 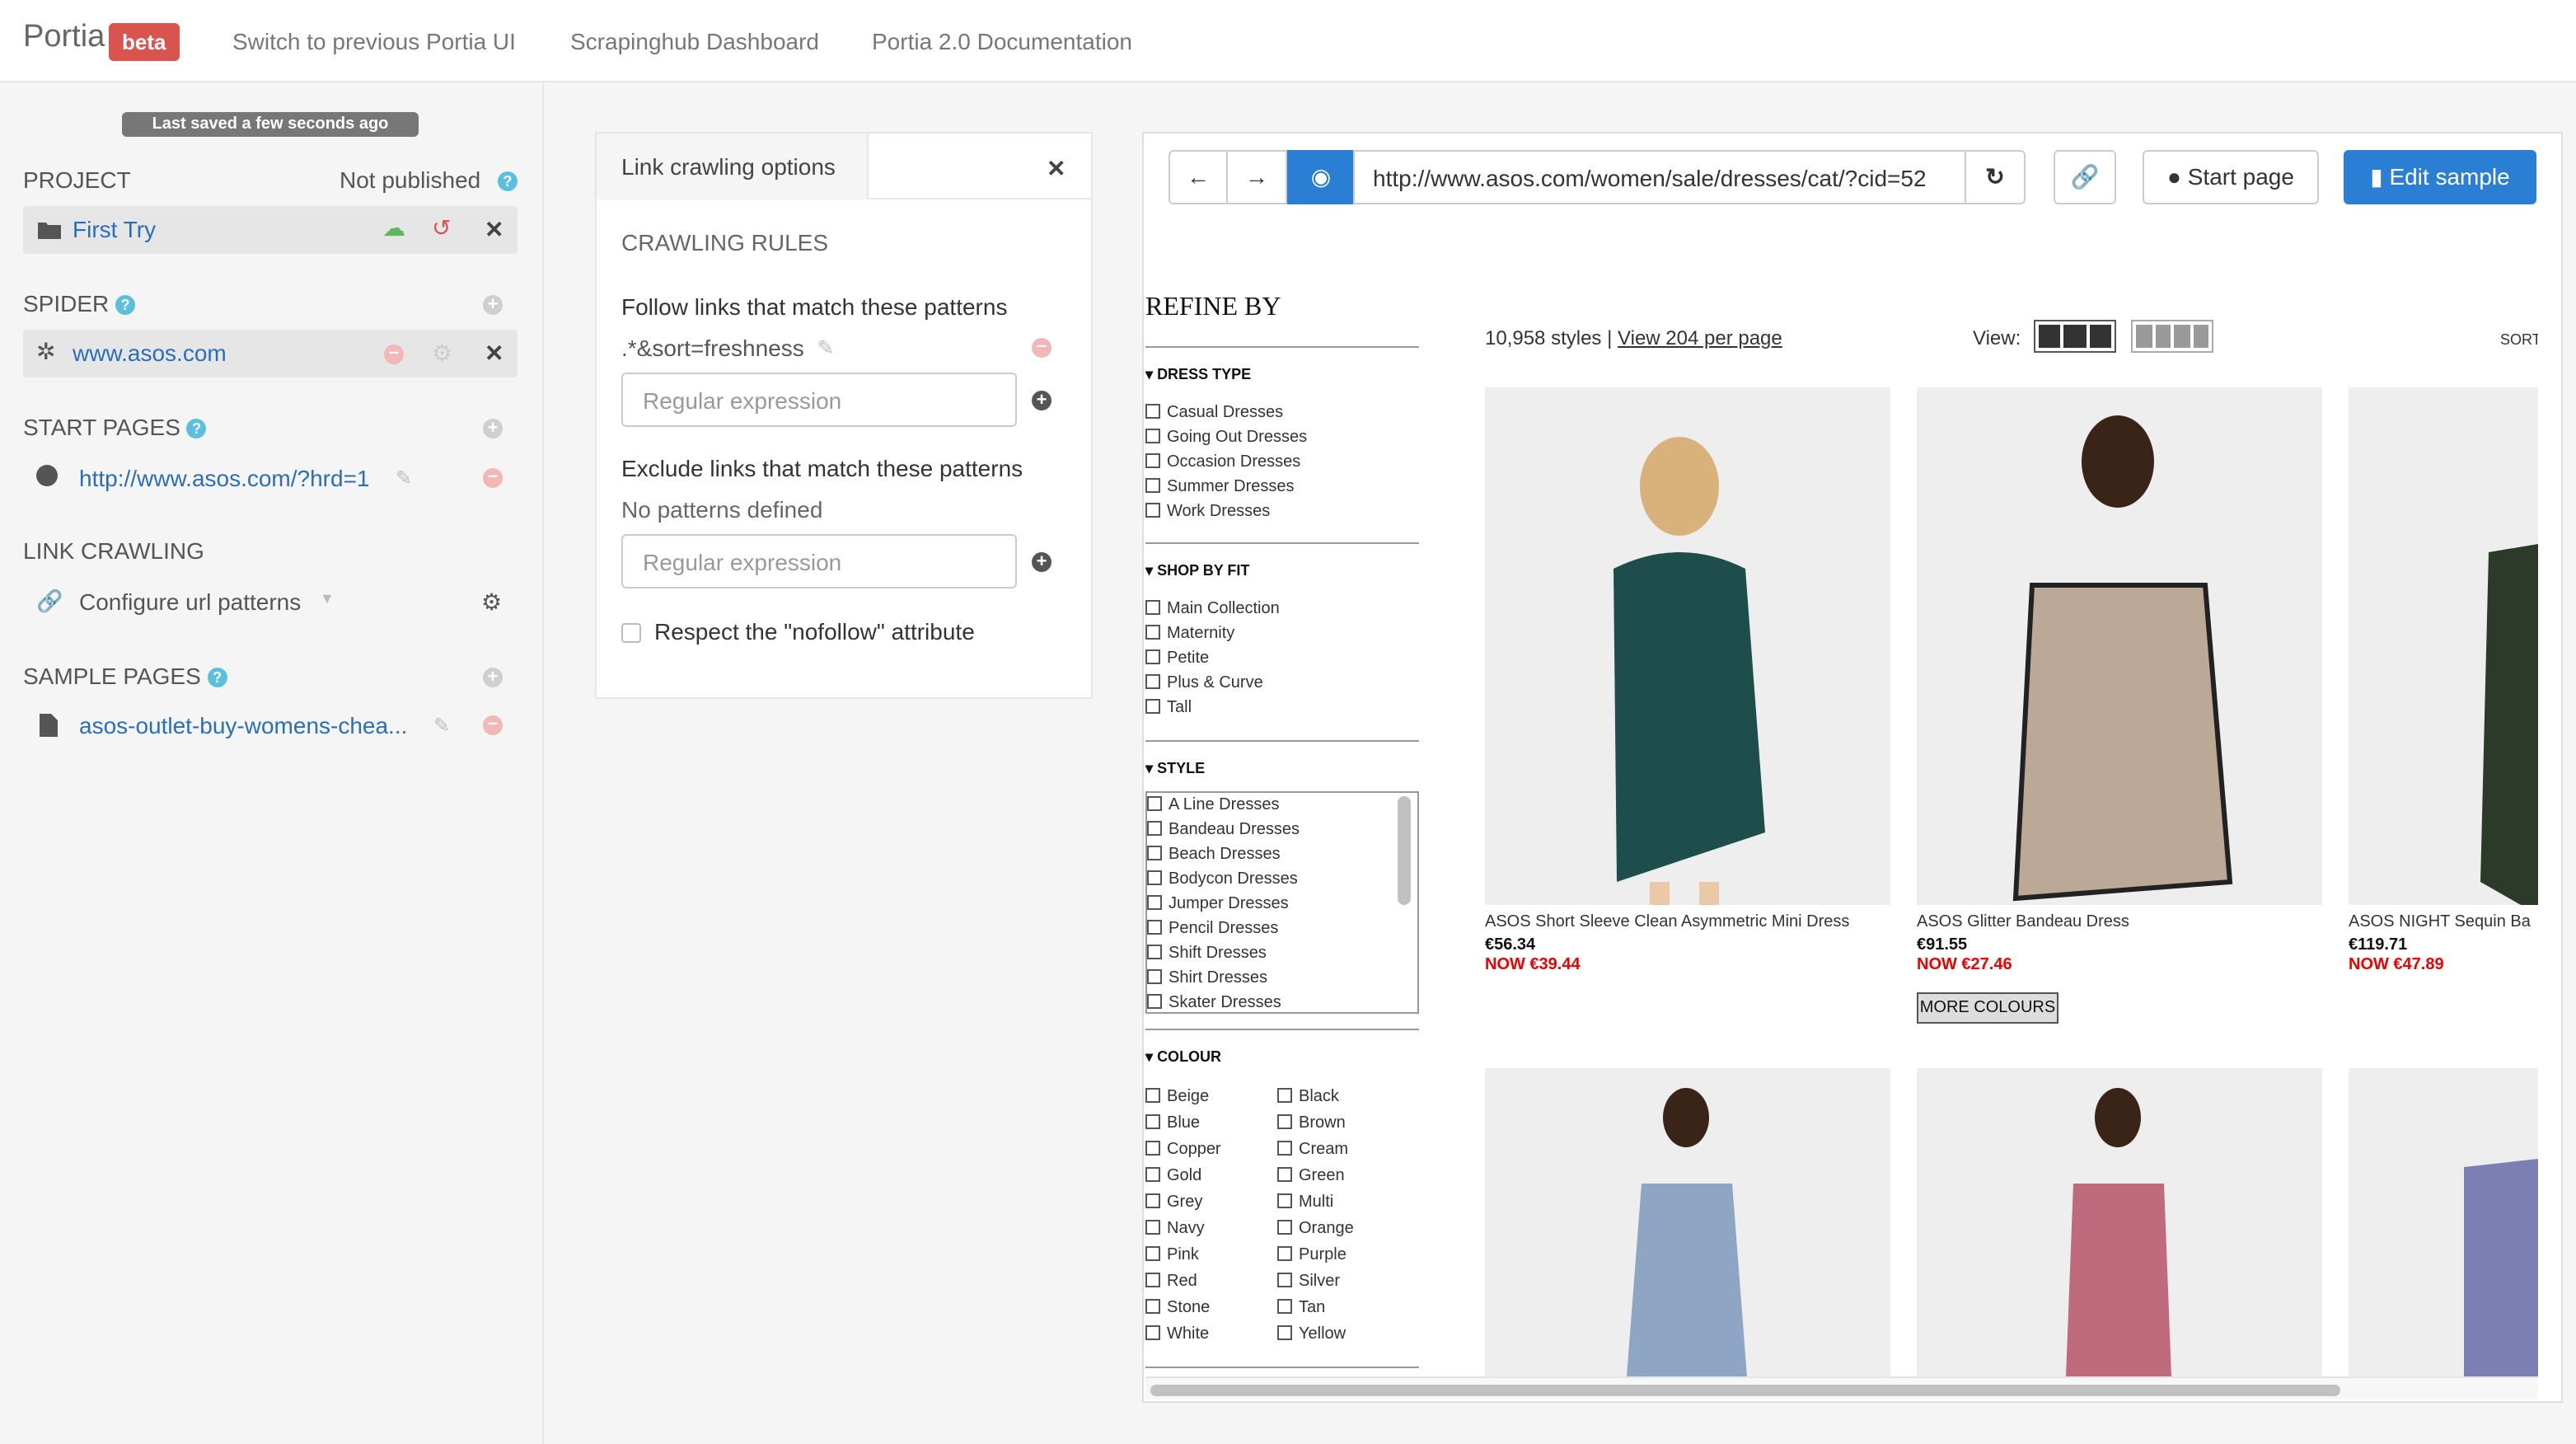 What do you see at coordinates (1282, 879) in the screenshot?
I see `filter-option: Bodycon Dresses` at bounding box center [1282, 879].